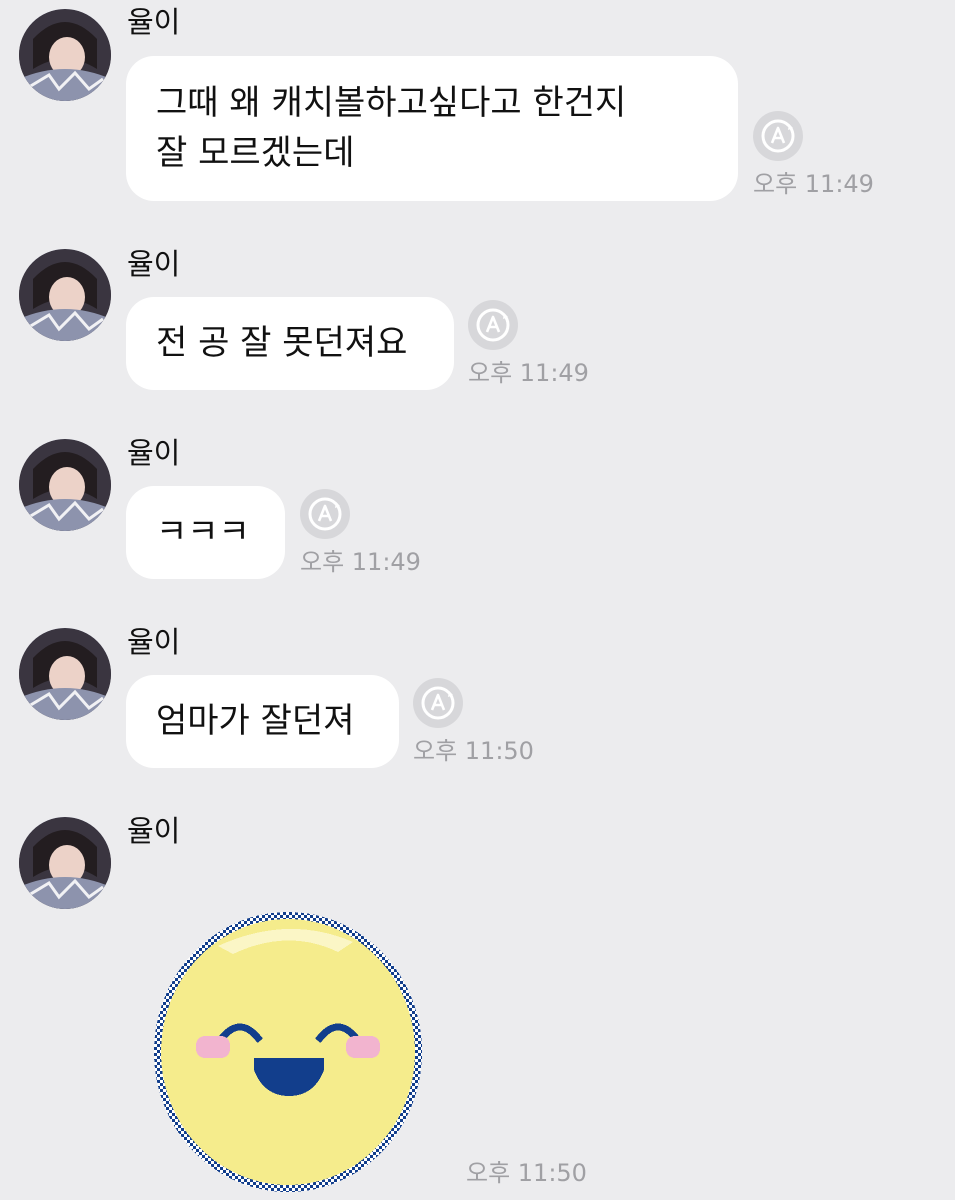 This screenshot has width=955, height=1200. I want to click on message-bubble: 전 공 잘 못던져요, so click(290, 343).